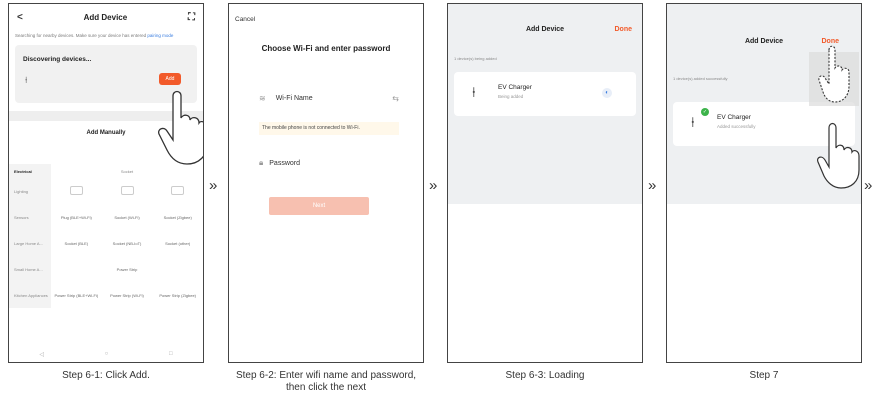 Image resolution: width=880 pixels, height=402 pixels. I want to click on step1-topbar: < Add Device ⛶, so click(106, 17).